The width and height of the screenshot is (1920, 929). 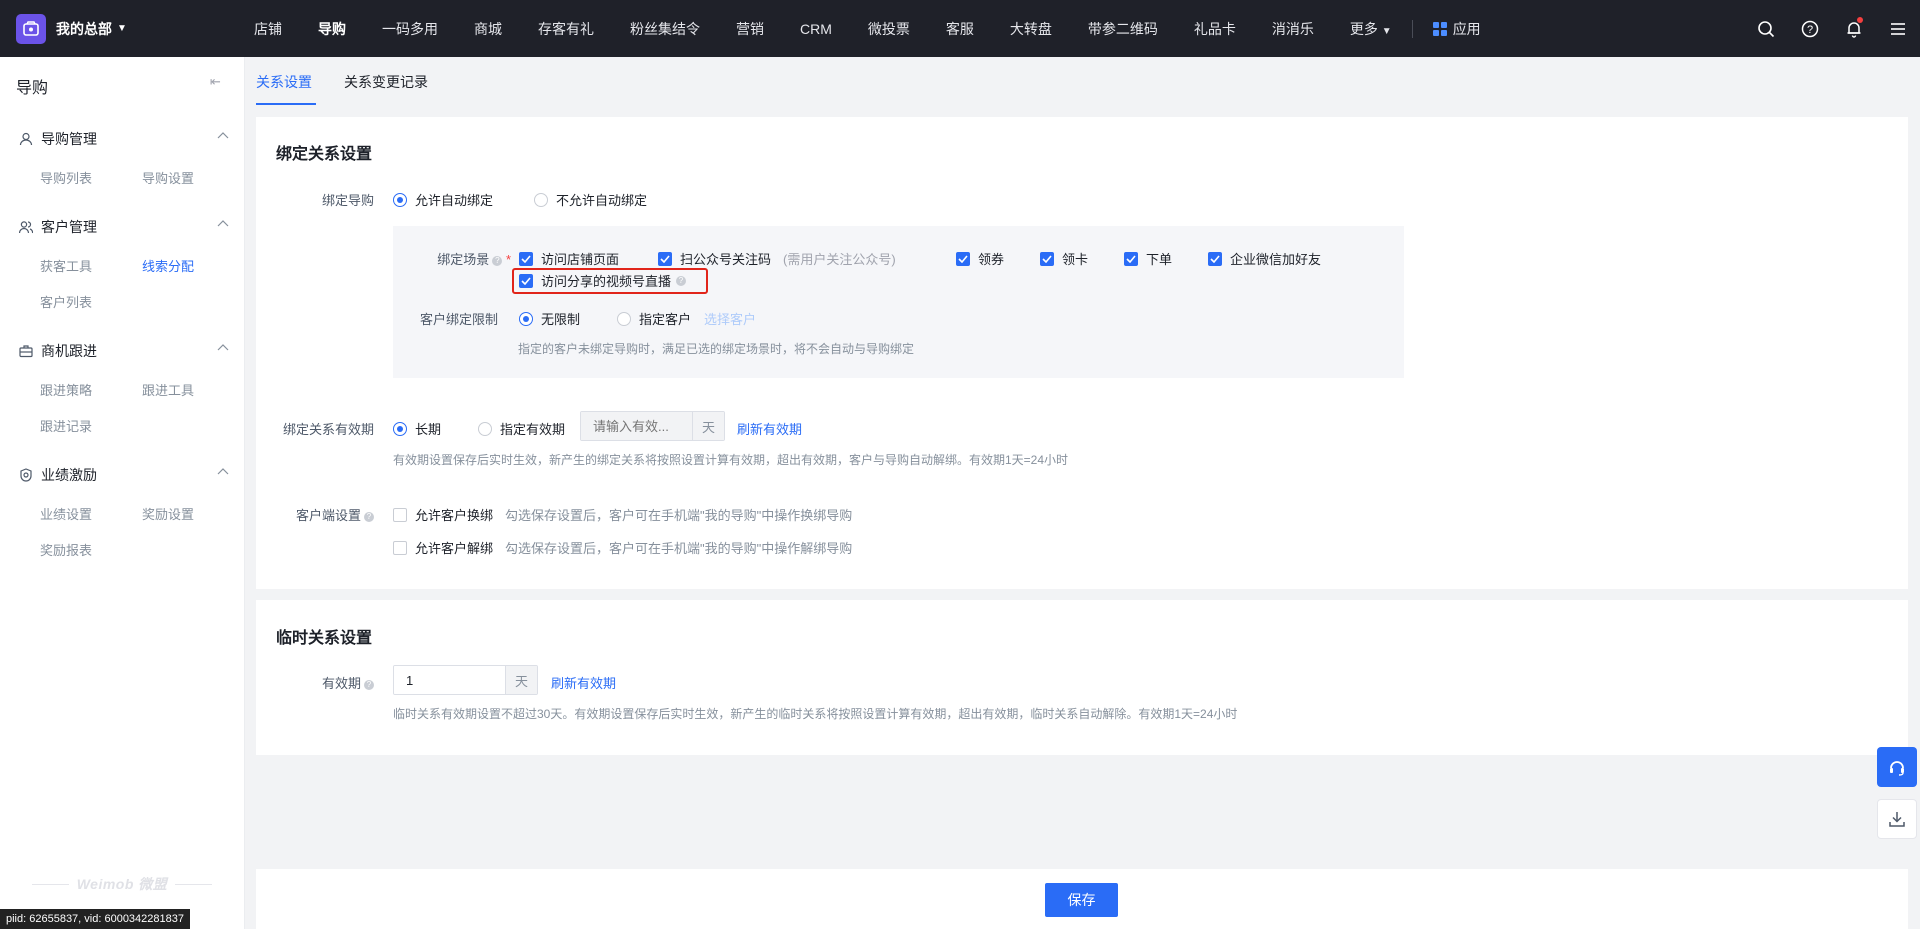 I want to click on topbar-actions: ?, so click(x=1832, y=28).